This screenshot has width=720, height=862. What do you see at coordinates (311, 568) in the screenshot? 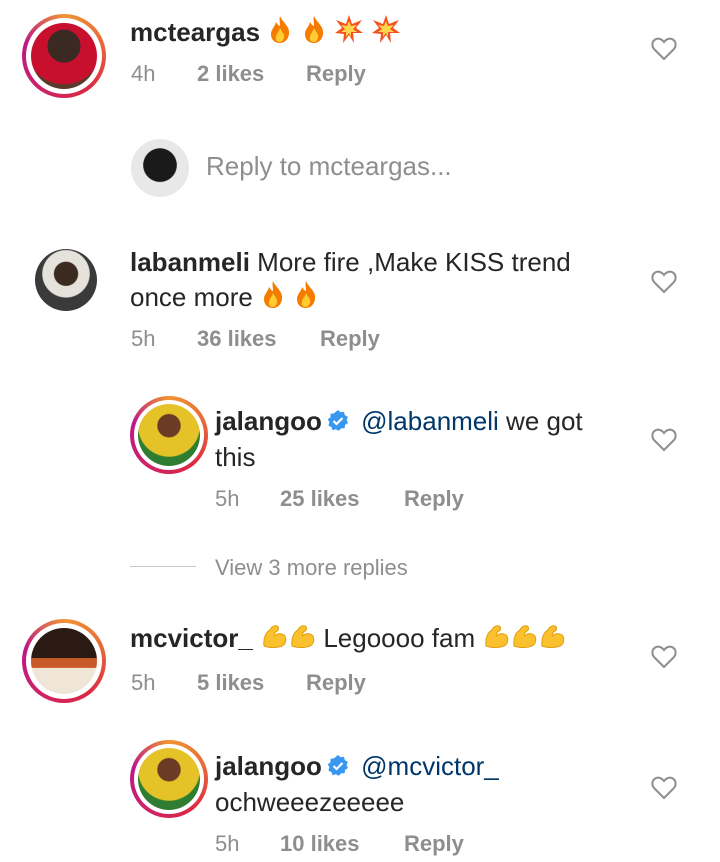
I see `view-more-replies-label: View 3 more replies` at bounding box center [311, 568].